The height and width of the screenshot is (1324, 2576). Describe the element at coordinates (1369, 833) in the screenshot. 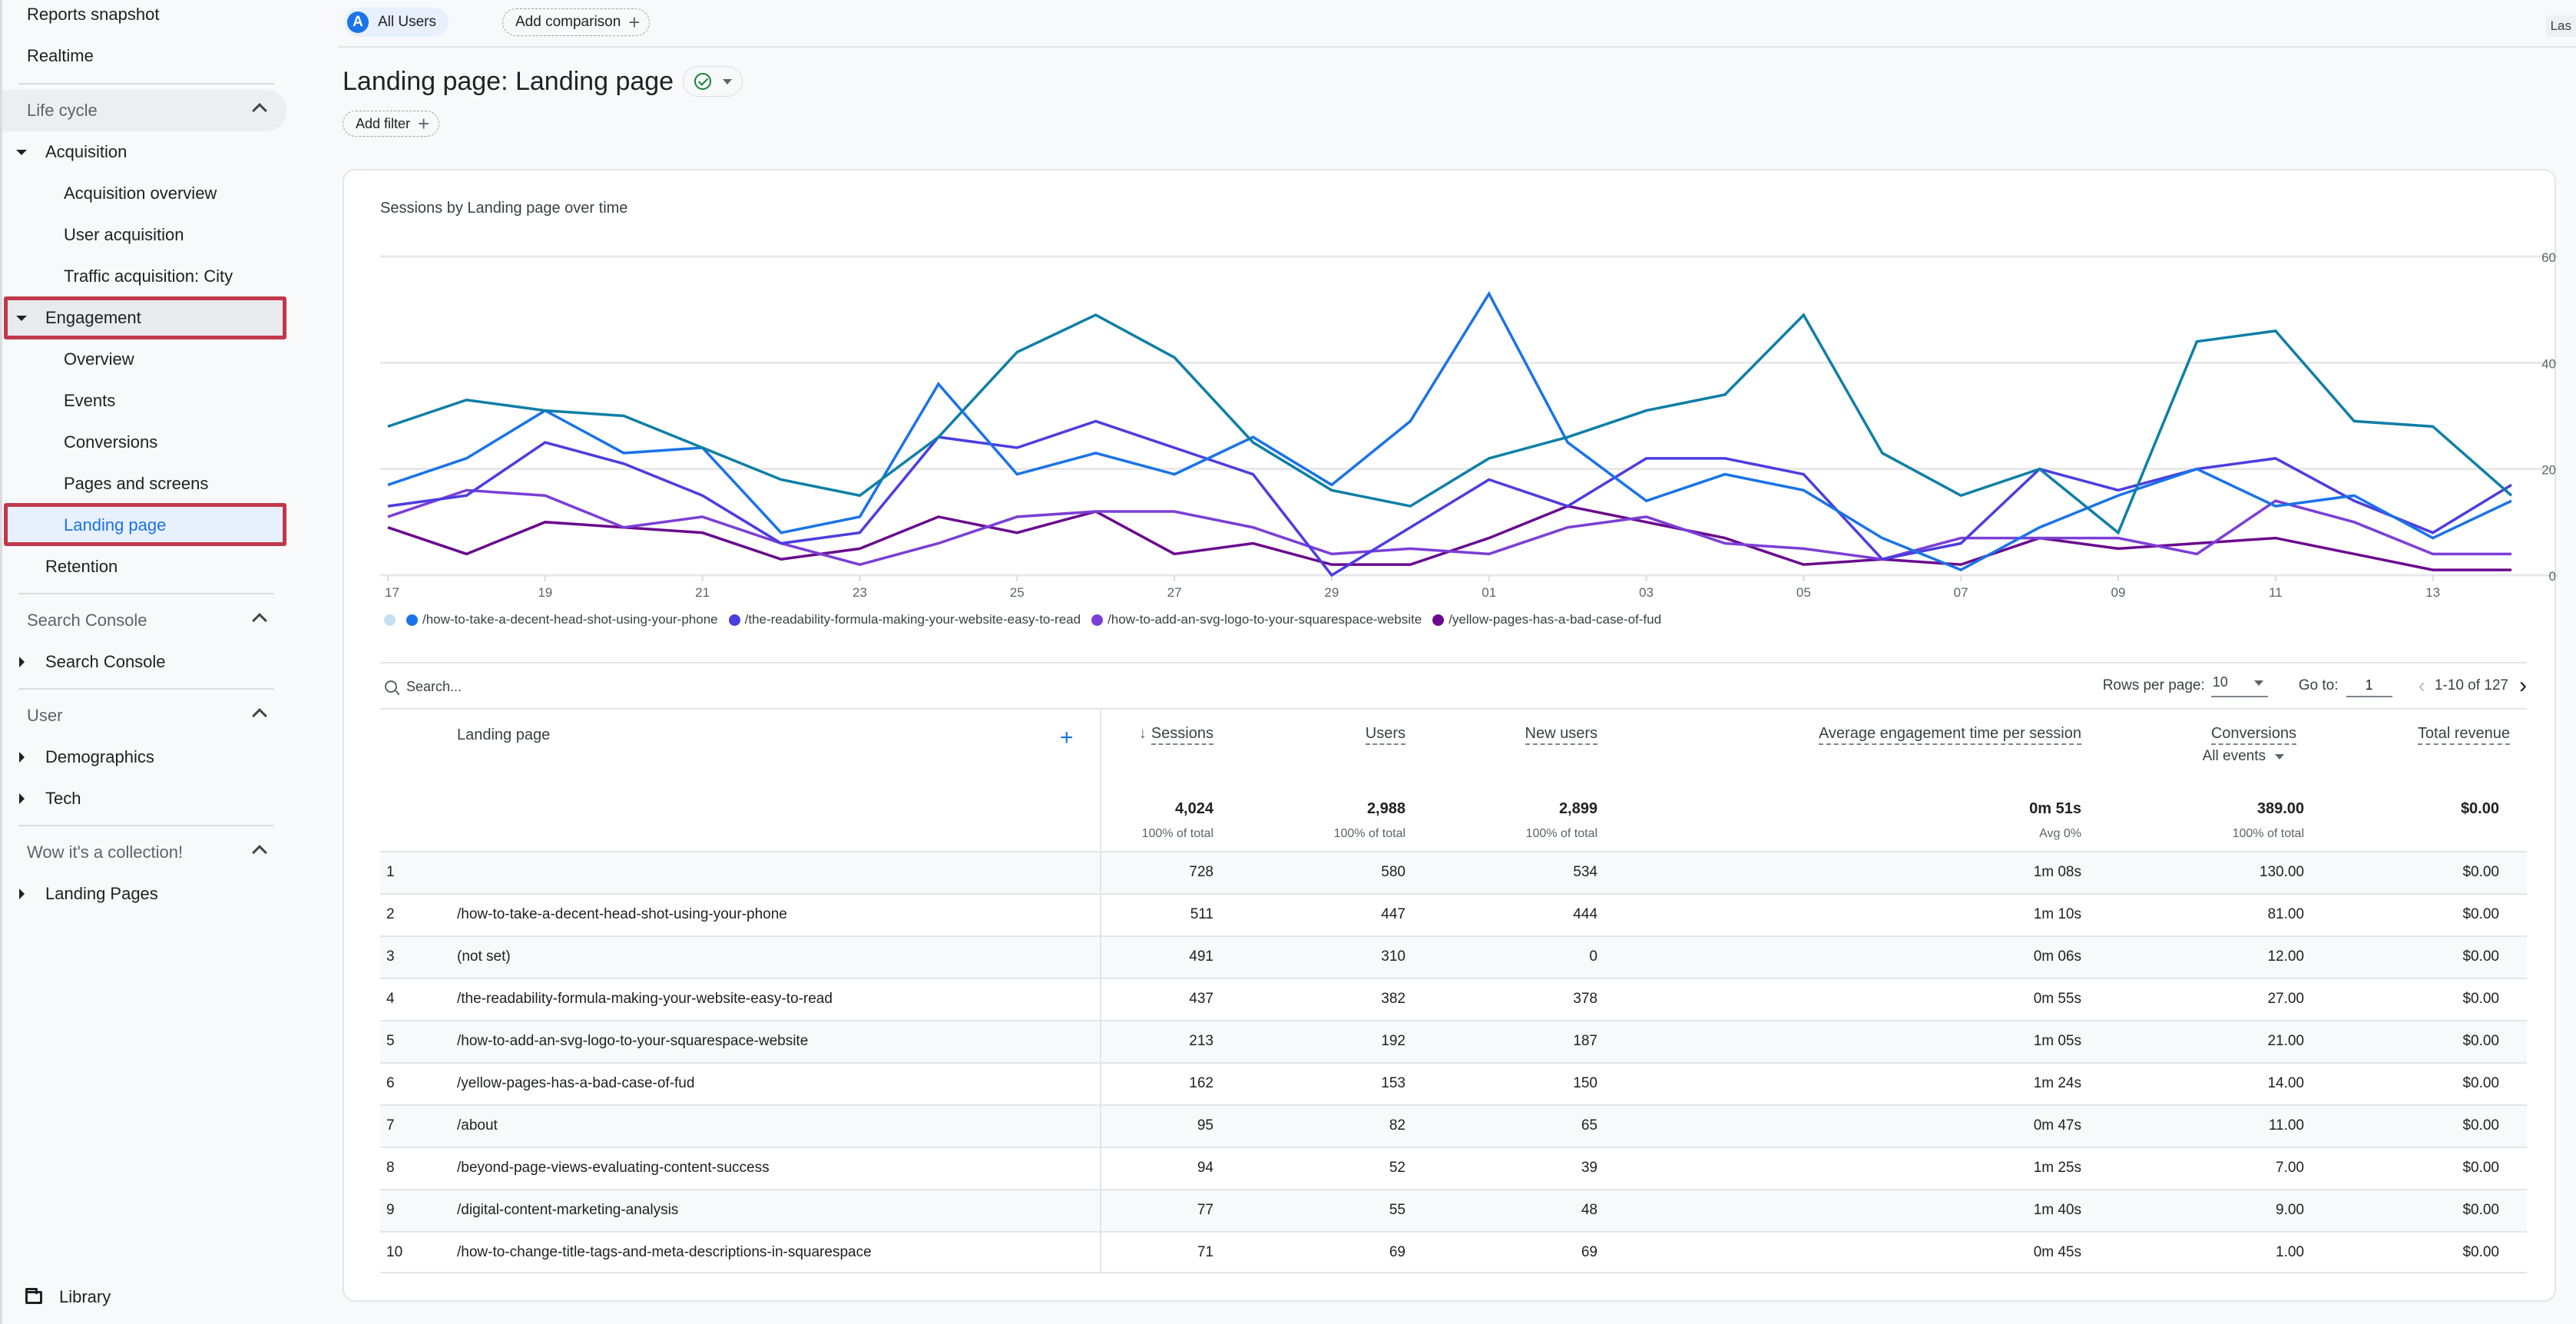

I see `total-sub: 100% of total` at that location.